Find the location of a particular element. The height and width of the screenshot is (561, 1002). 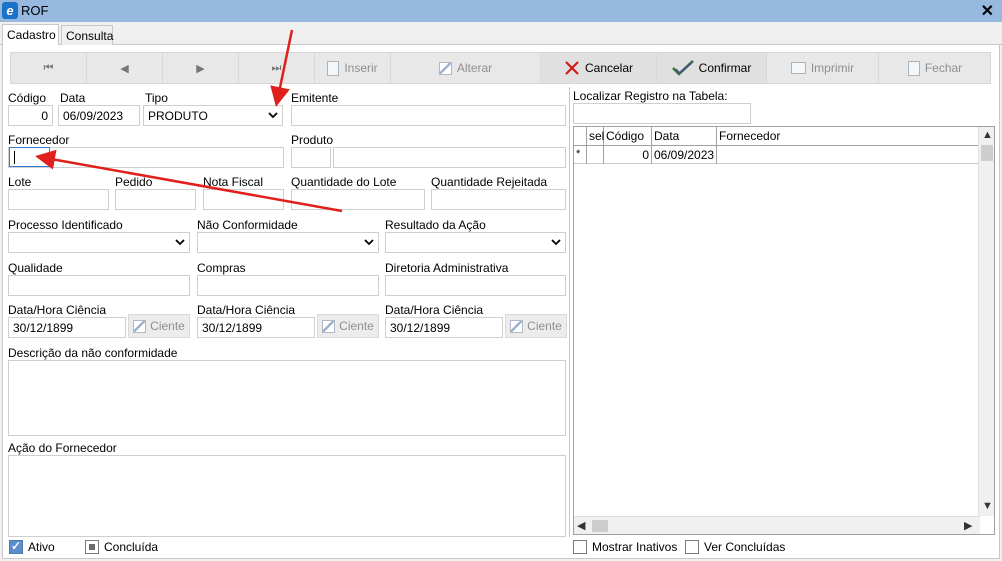

column-header-data: Data is located at coordinates (684, 136).